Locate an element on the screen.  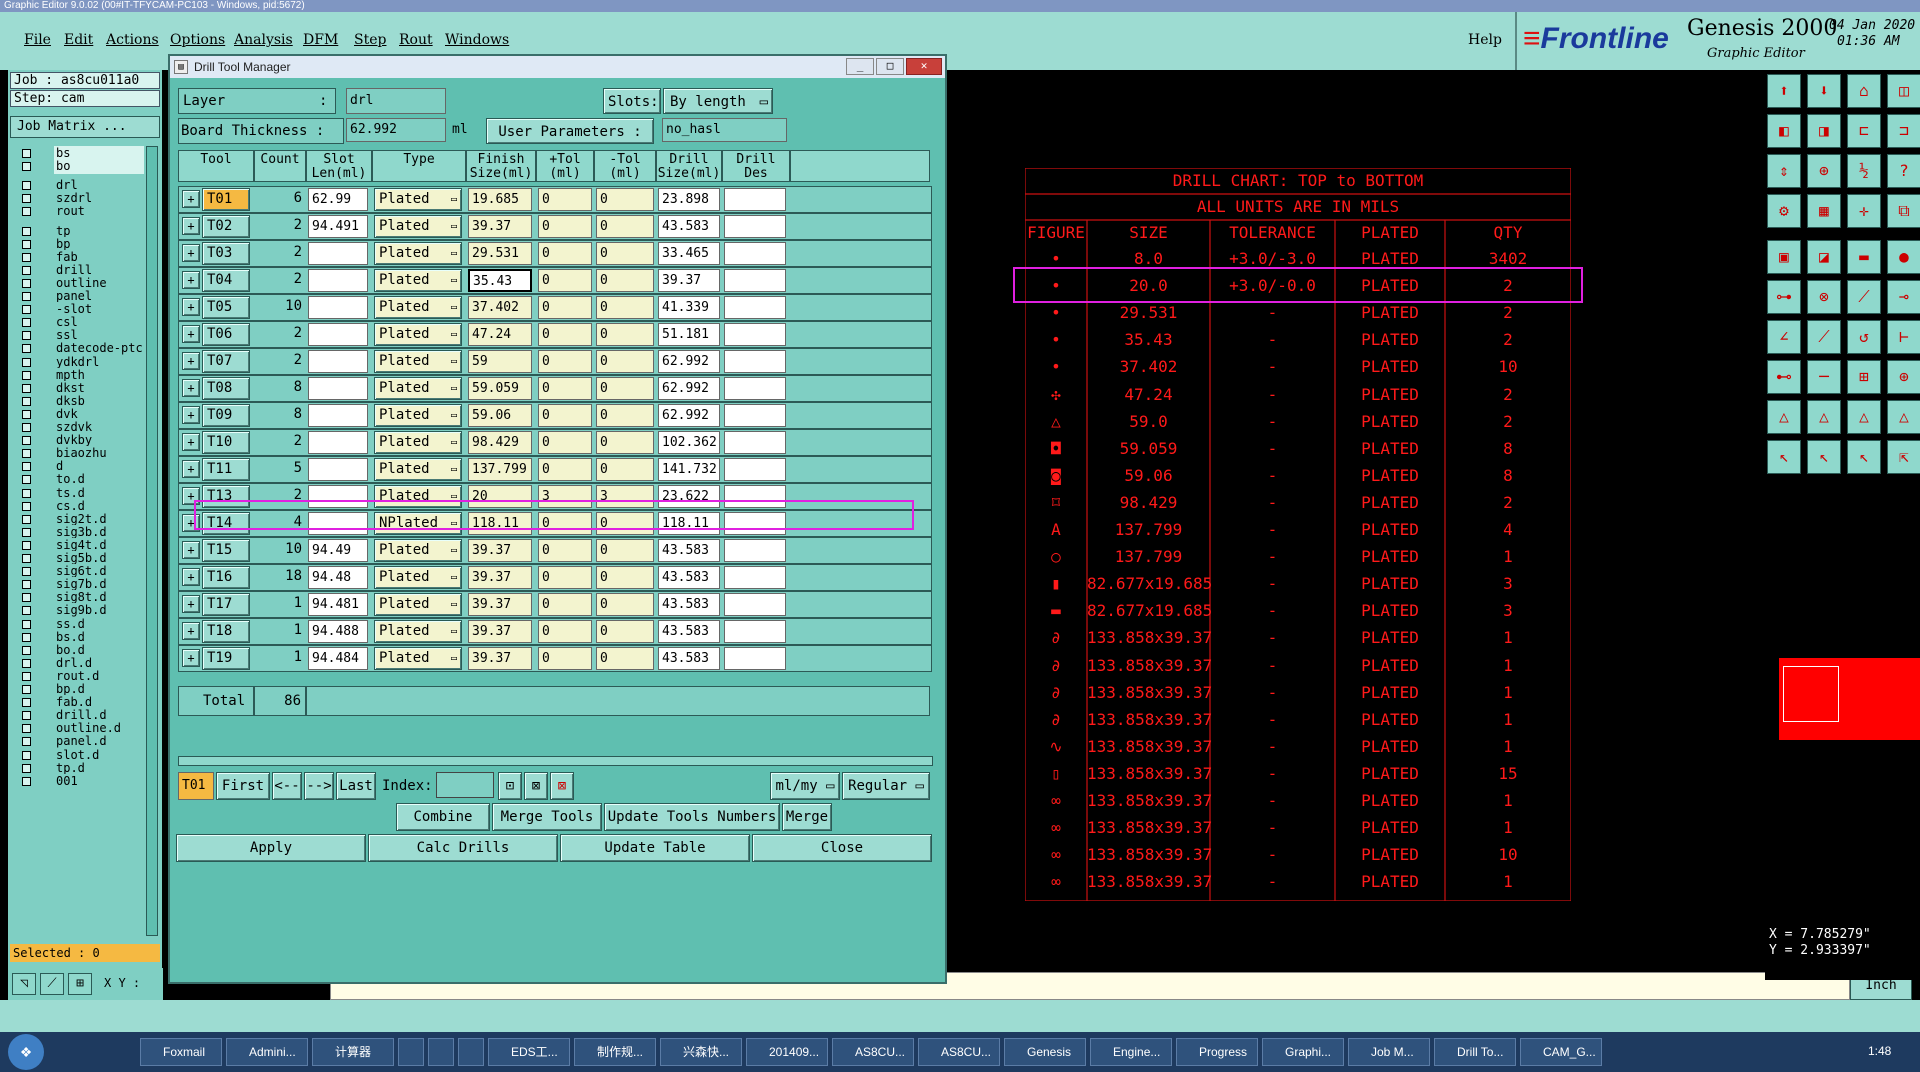
calc-drills-button: Calc Drills is located at coordinates (463, 848).